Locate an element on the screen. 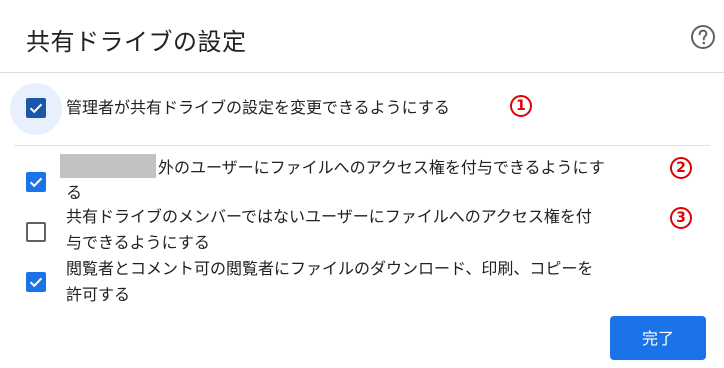 This screenshot has height=368, width=724. redacted-domain is located at coordinates (108, 166).